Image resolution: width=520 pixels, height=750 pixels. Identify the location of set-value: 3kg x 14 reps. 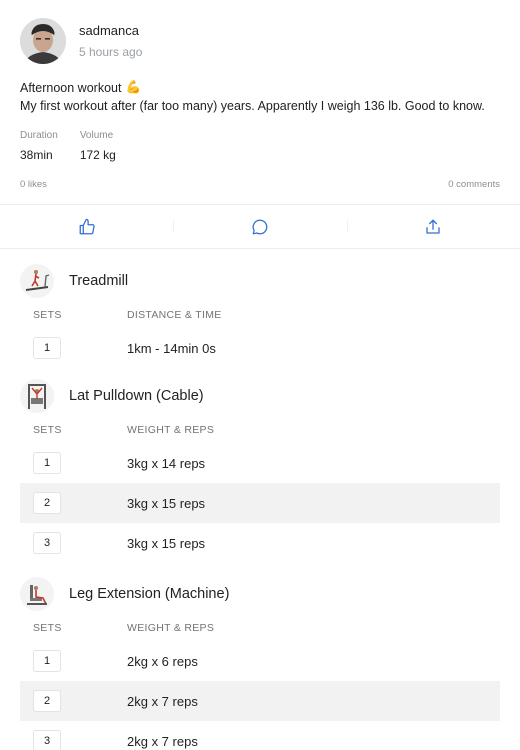
(166, 463).